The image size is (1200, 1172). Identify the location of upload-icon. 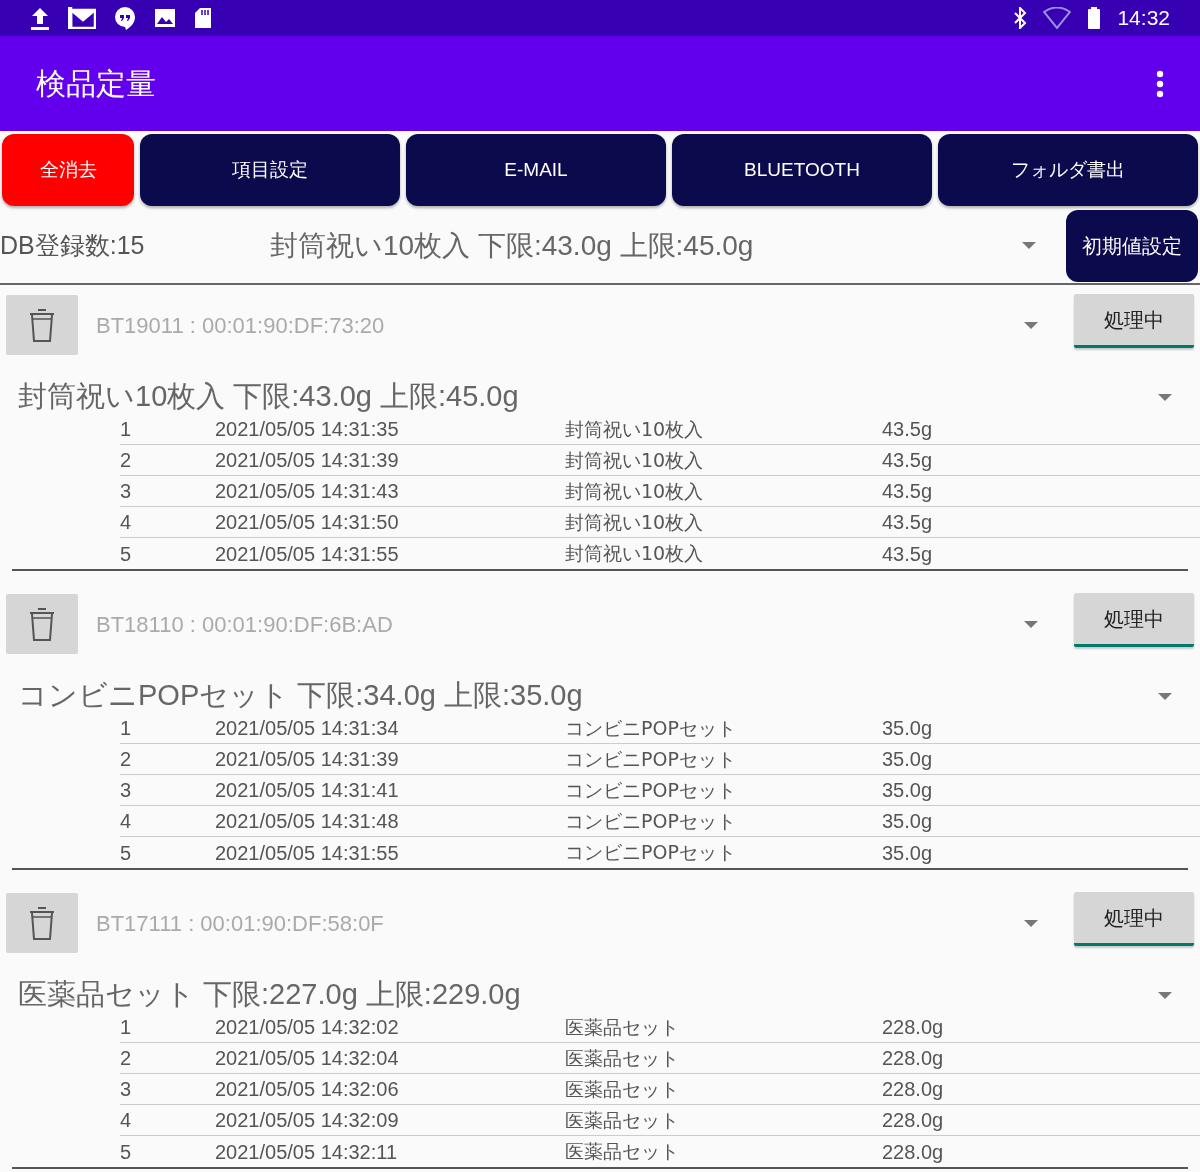
(40, 18).